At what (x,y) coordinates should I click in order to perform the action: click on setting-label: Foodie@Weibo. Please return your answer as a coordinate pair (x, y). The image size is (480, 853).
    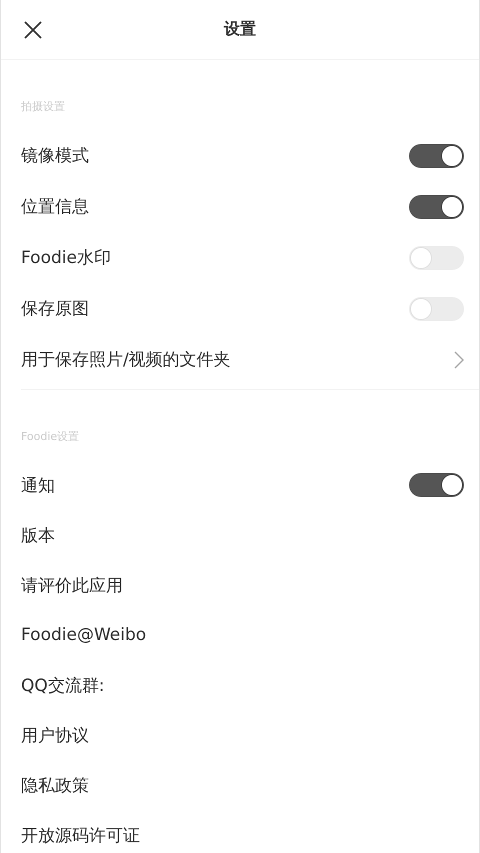
    Looking at the image, I should click on (83, 635).